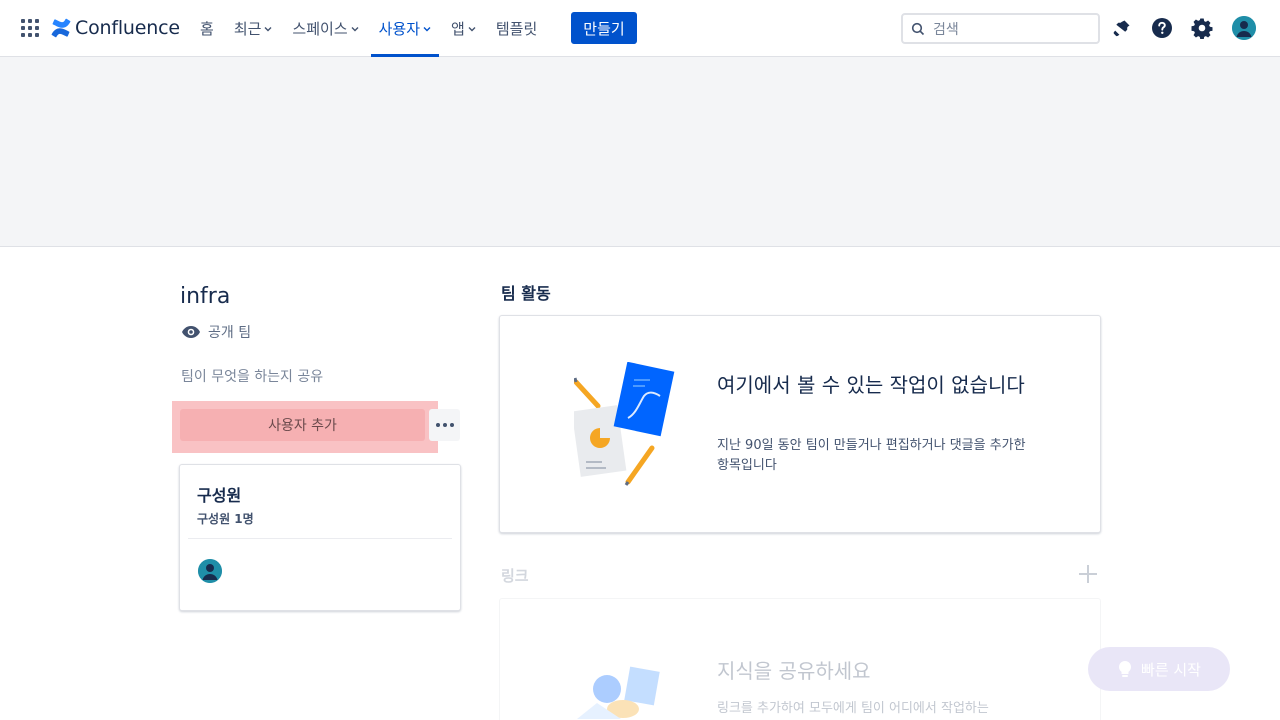 This screenshot has height=720, width=1280. I want to click on confluence-logo: Confluence, so click(115, 28).